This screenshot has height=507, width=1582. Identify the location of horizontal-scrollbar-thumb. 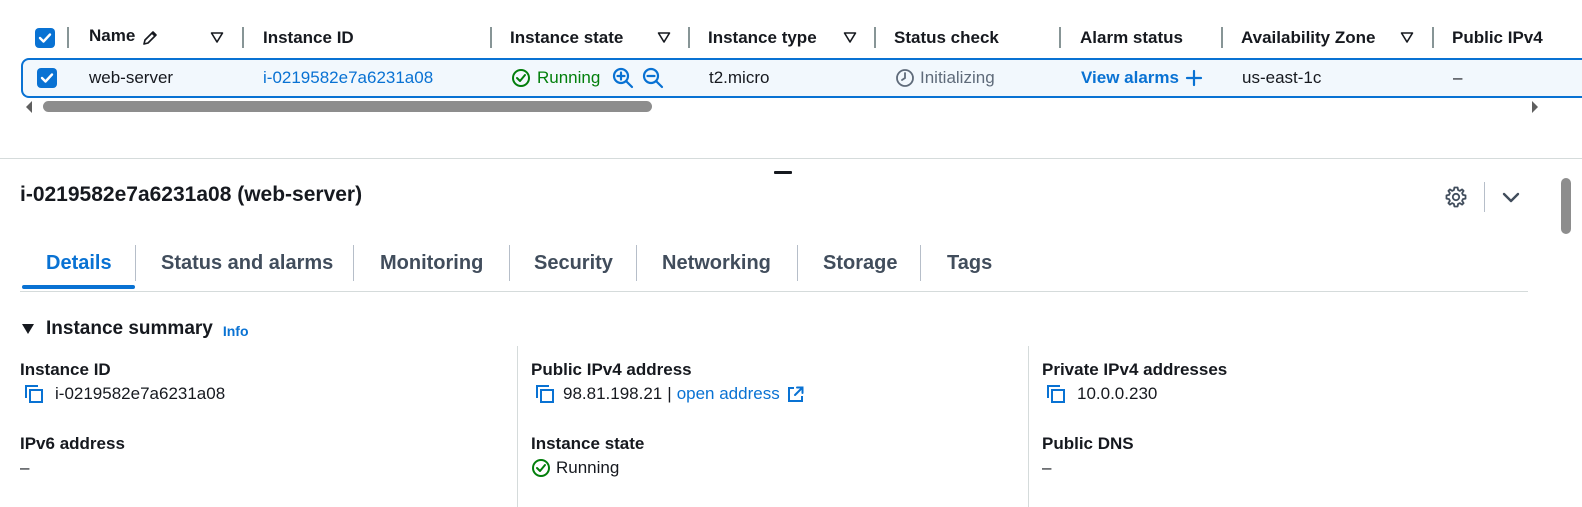
(347, 106).